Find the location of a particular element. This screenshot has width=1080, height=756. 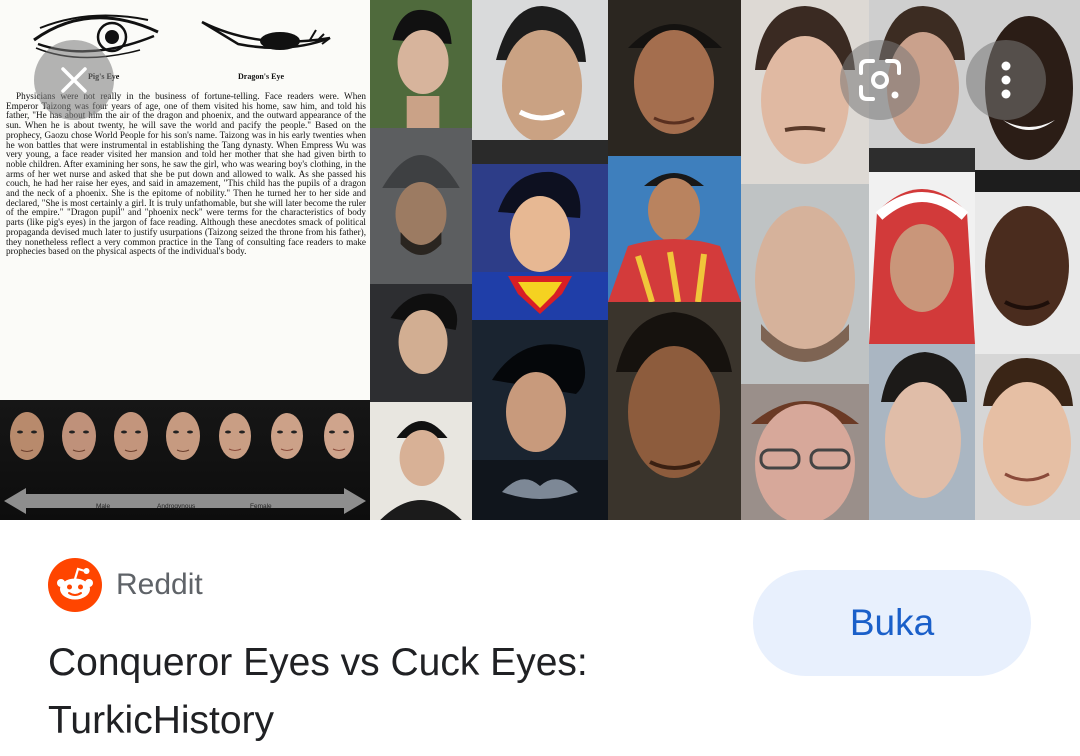

more-vert-icon is located at coordinates (1006, 80).